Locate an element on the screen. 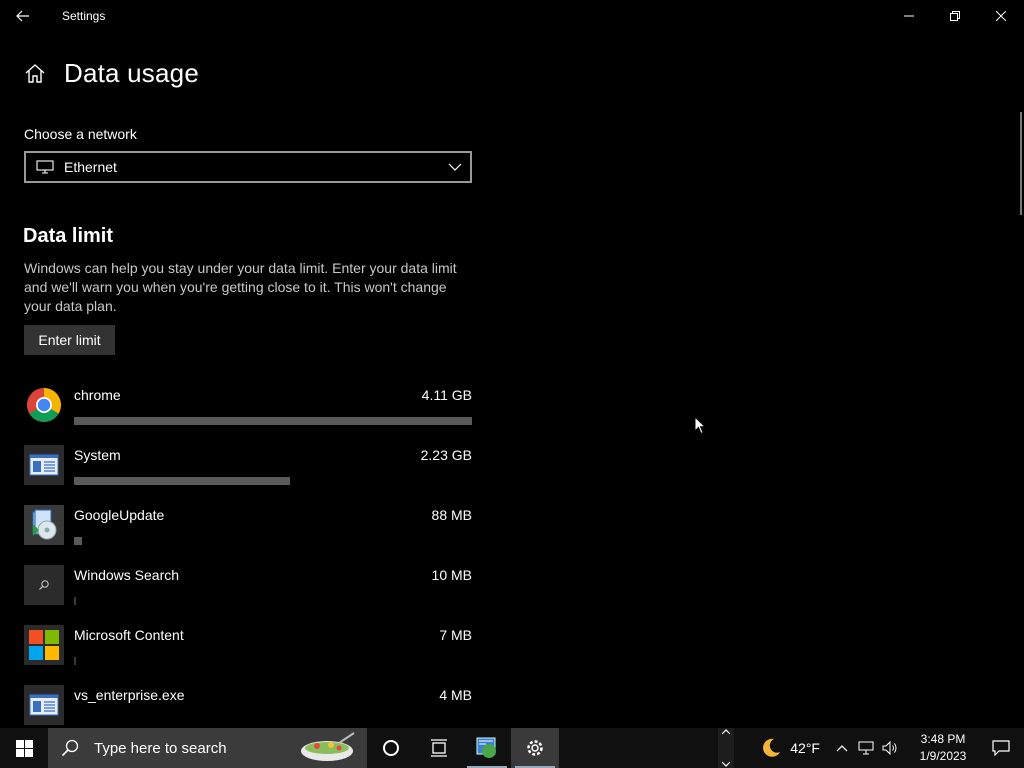 The height and width of the screenshot is (768, 1024). page-header: Data usage is located at coordinates (111, 73).